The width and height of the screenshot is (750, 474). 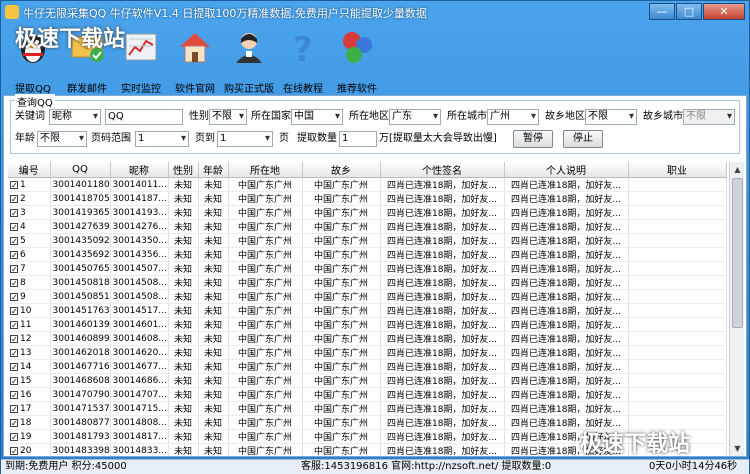 I want to click on close-button: ✕, so click(x=724, y=11).